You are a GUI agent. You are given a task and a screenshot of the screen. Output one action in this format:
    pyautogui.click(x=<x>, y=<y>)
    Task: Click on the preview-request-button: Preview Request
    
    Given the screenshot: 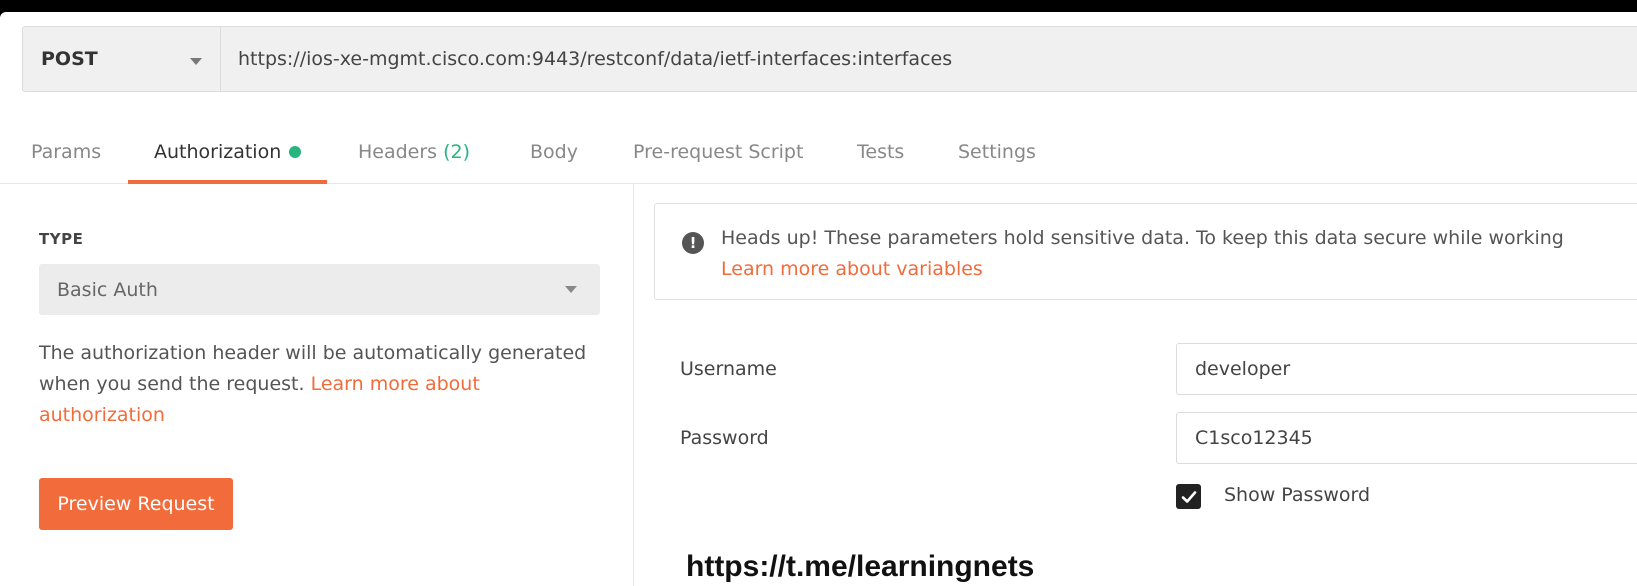 What is the action you would take?
    pyautogui.click(x=136, y=504)
    